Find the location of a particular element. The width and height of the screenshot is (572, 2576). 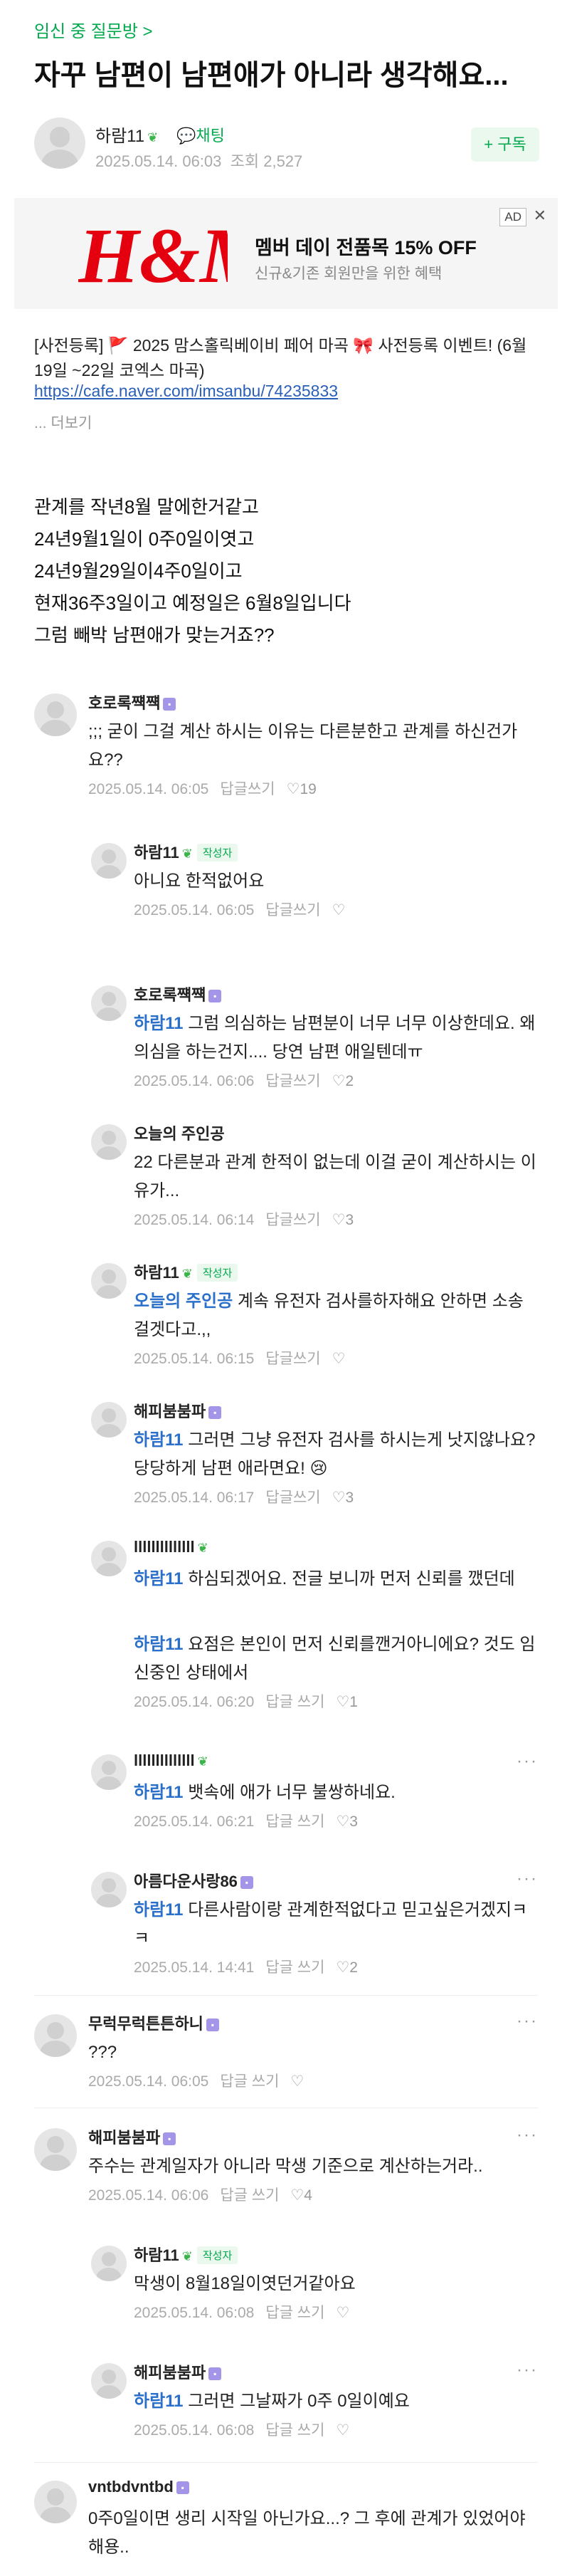

more-button: ... 더보기 is located at coordinates (63, 422).